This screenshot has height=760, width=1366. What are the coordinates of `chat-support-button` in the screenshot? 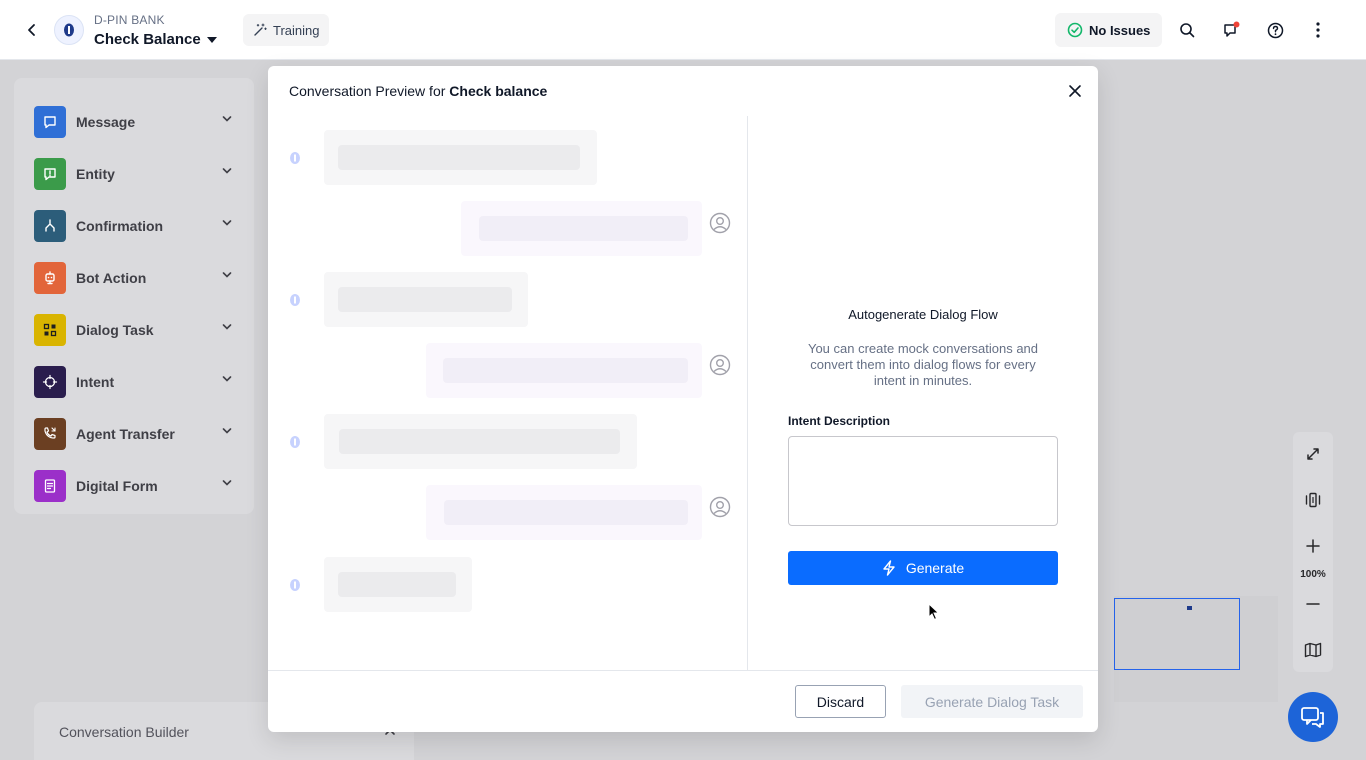 It's located at (1313, 717).